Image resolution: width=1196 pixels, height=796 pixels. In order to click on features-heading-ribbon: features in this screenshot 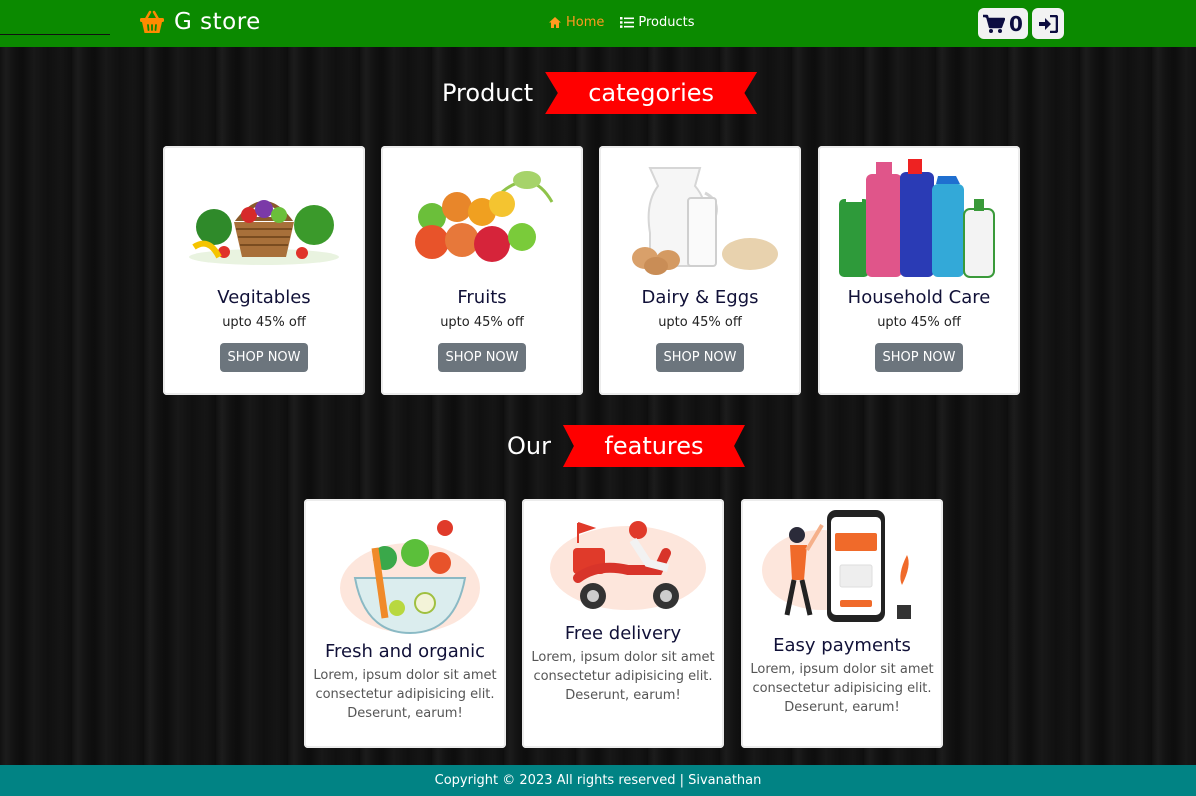, I will do `click(653, 446)`.